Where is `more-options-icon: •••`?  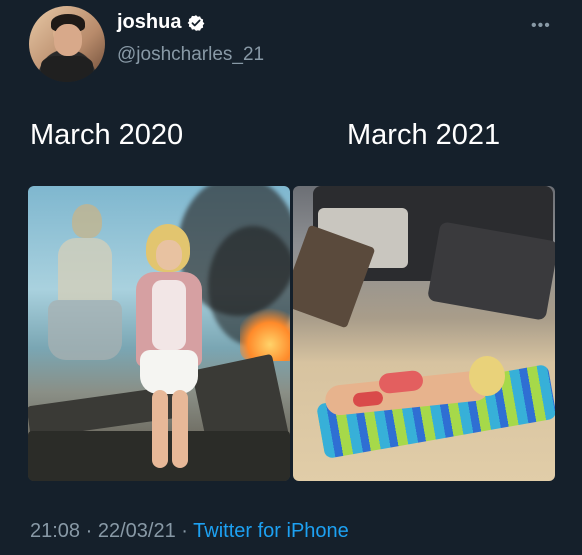
more-options-icon: ••• is located at coordinates (541, 26).